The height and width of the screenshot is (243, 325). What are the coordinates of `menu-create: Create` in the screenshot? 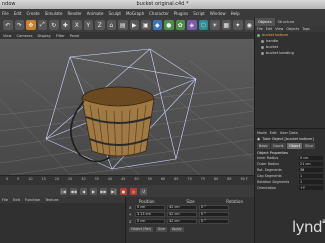 It's located at (32, 13).